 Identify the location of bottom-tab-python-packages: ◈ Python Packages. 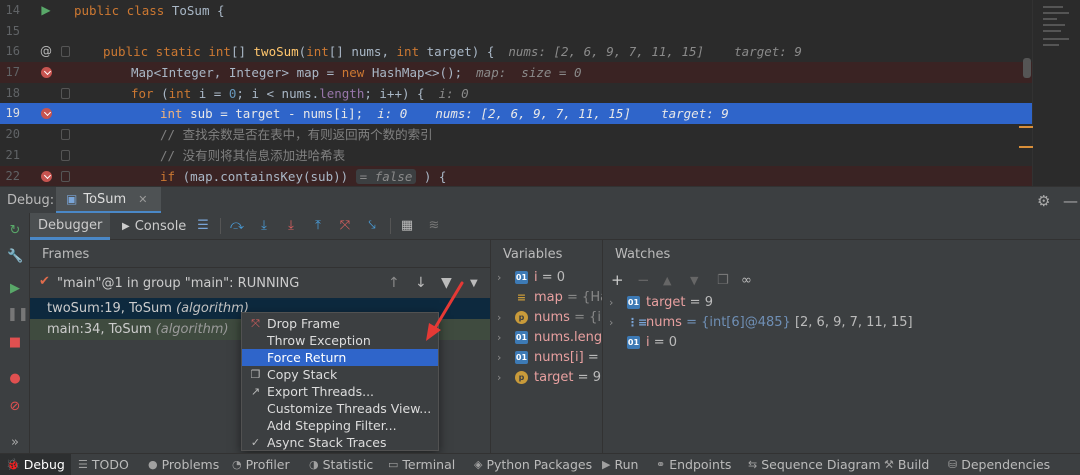
(533, 464).